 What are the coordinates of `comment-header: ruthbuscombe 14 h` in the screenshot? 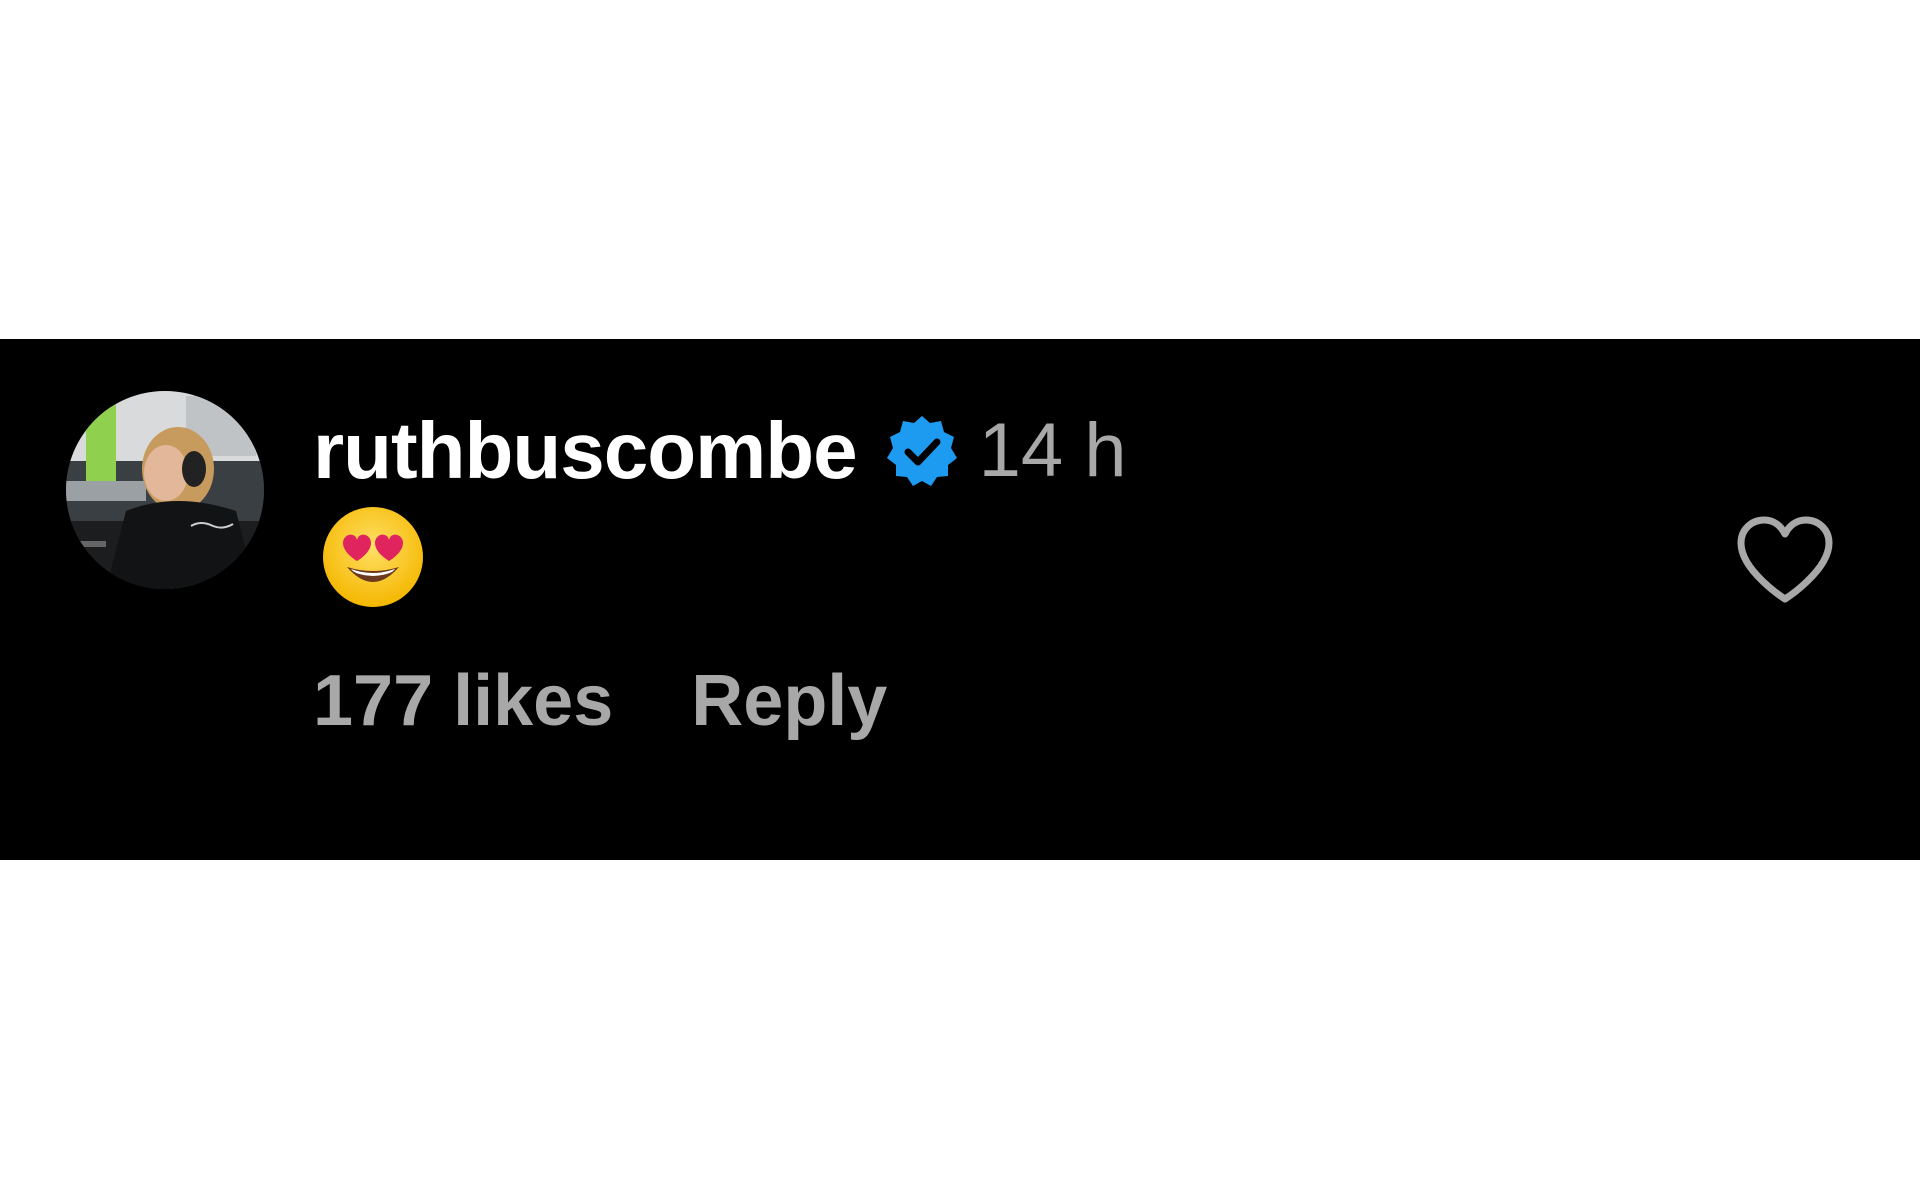 It's located at (720, 451).